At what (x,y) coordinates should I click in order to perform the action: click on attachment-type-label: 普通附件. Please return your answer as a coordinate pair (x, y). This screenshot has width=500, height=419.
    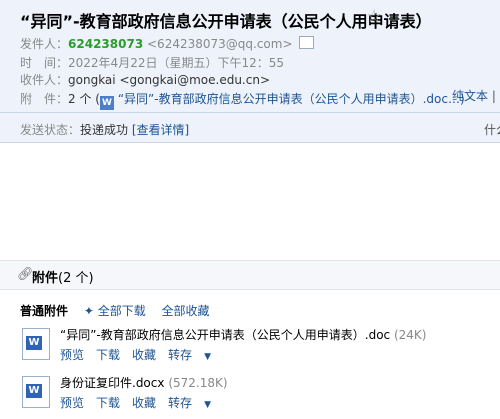
    Looking at the image, I should click on (44, 311).